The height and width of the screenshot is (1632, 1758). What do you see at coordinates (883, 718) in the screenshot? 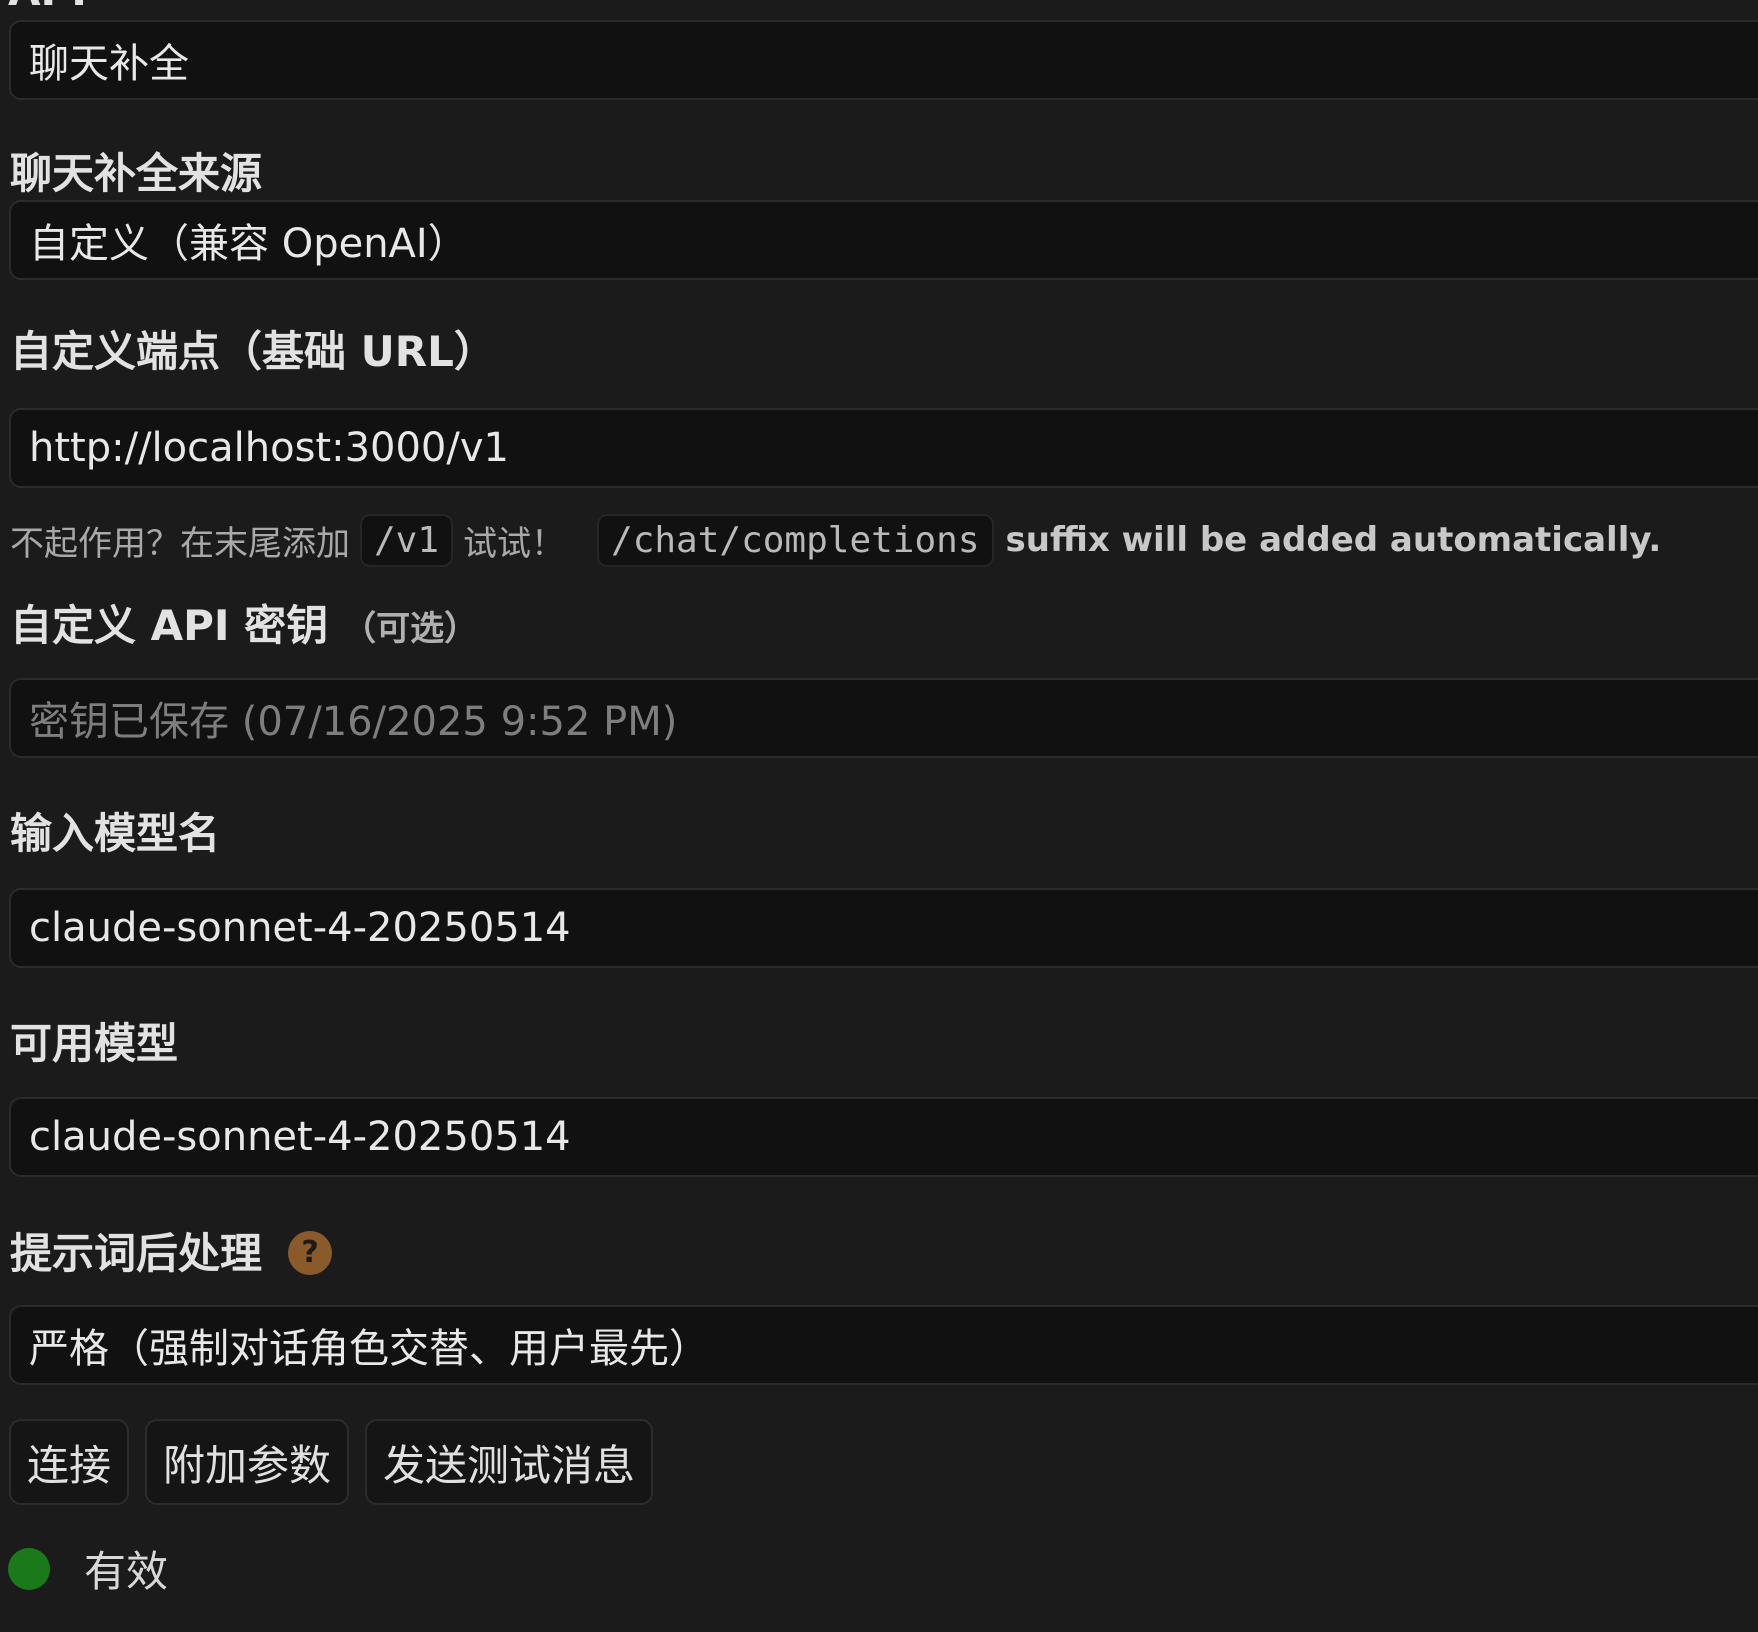
I see `api-key-input: 密钥已保存 (07/16/2025 9:52 PM)` at bounding box center [883, 718].